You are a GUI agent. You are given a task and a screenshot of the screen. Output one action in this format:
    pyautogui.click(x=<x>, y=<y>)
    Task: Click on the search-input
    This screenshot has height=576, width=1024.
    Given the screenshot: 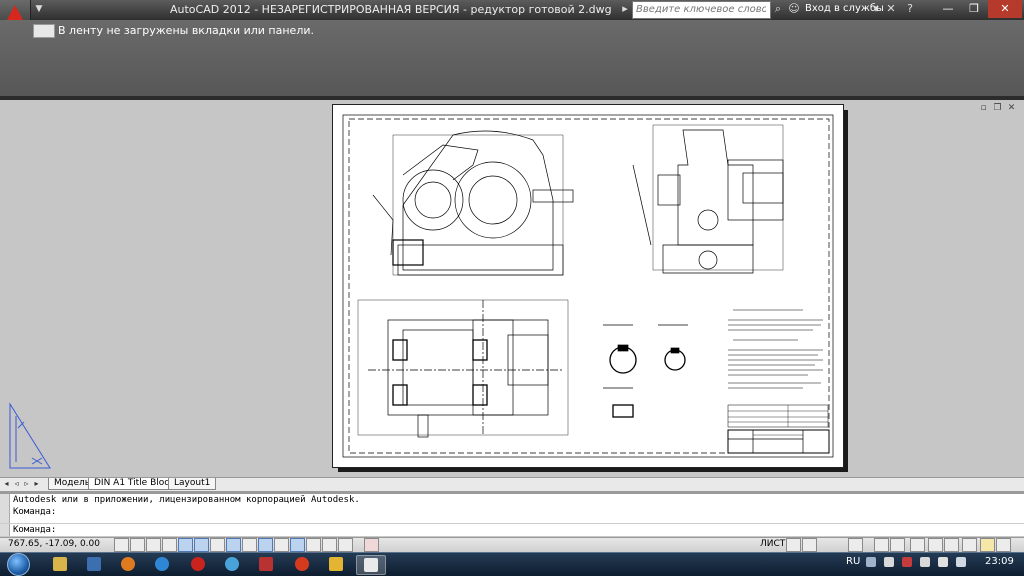 What is the action you would take?
    pyautogui.click(x=701, y=9)
    